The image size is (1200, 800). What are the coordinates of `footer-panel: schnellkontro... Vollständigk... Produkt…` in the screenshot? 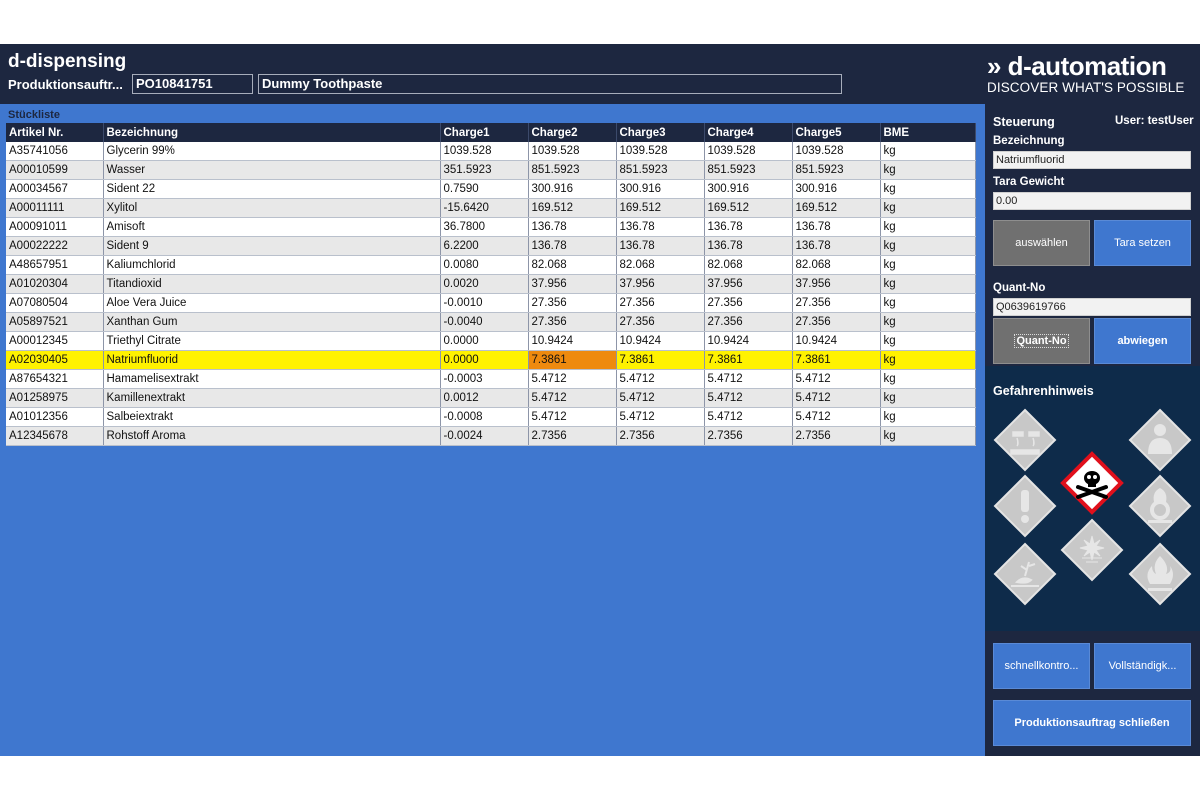 It's located at (1092, 693).